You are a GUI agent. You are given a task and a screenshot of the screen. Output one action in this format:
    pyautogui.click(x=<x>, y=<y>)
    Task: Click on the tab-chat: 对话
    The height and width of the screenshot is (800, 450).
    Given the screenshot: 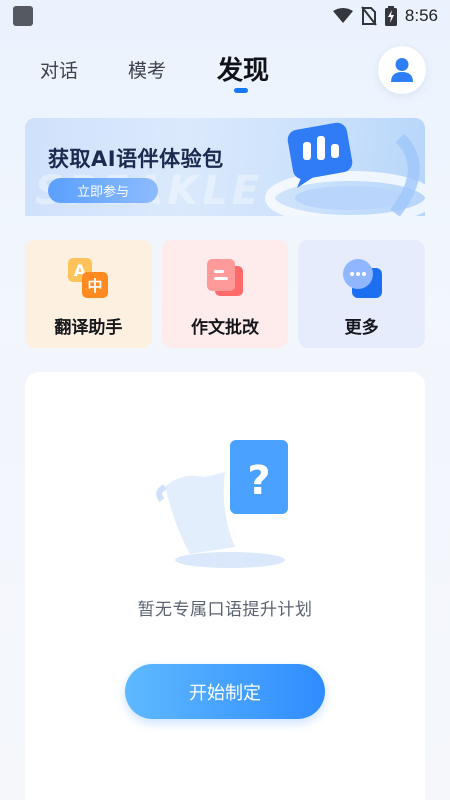 What is the action you would take?
    pyautogui.click(x=59, y=69)
    